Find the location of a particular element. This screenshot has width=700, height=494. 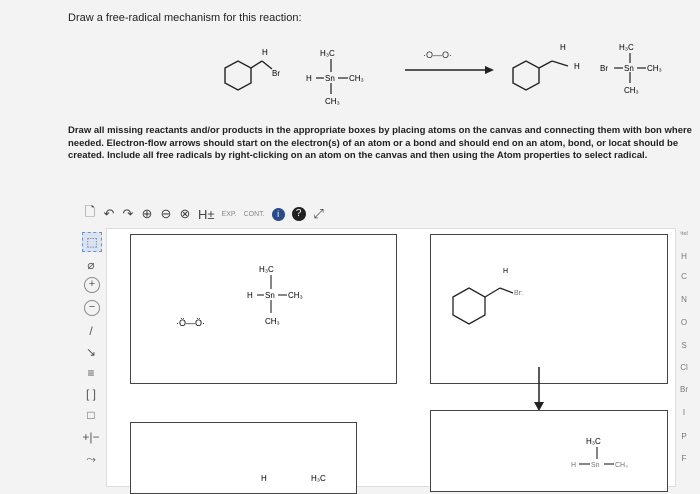

redo-icon: ↷ is located at coordinates (128, 214).